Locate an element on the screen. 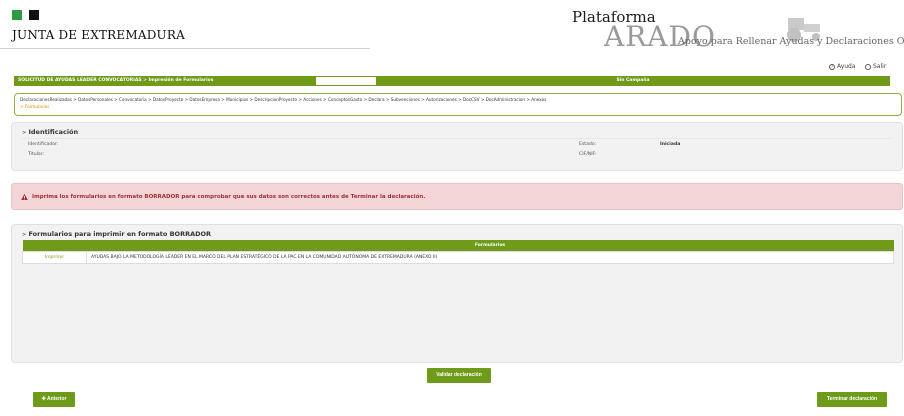  junta-logo is located at coordinates (25, 15).